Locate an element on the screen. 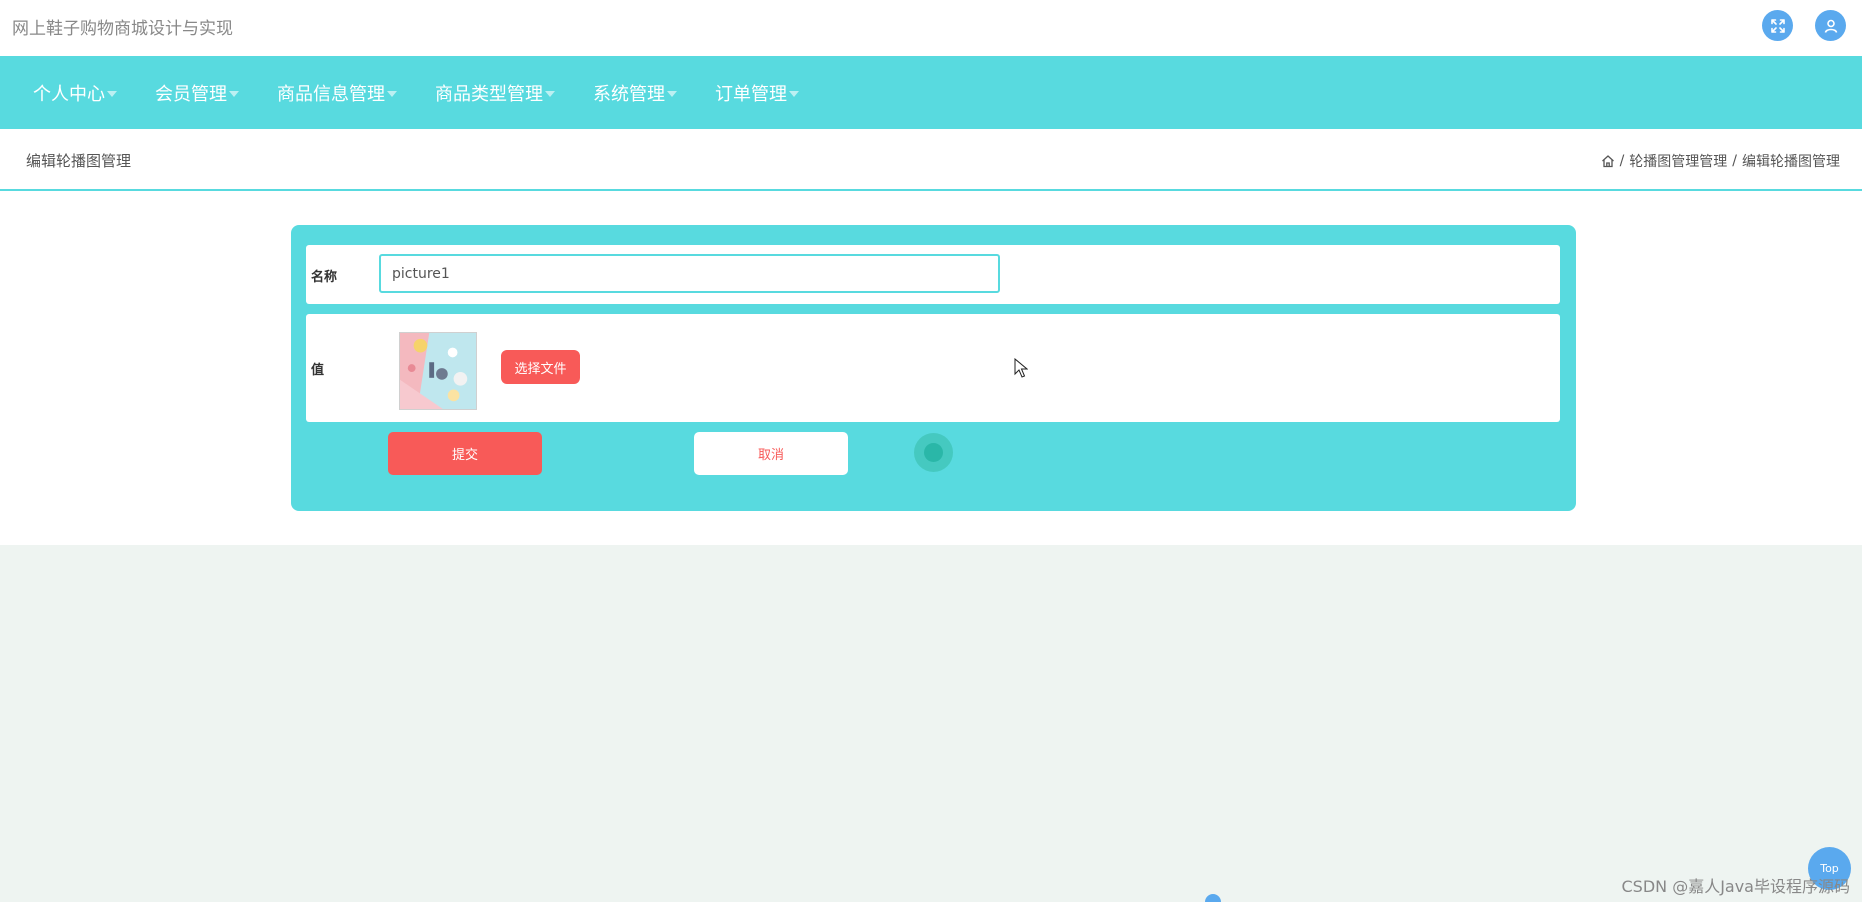 This screenshot has height=902, width=1862. page-title: 编辑轮播图管理 is located at coordinates (79, 161).